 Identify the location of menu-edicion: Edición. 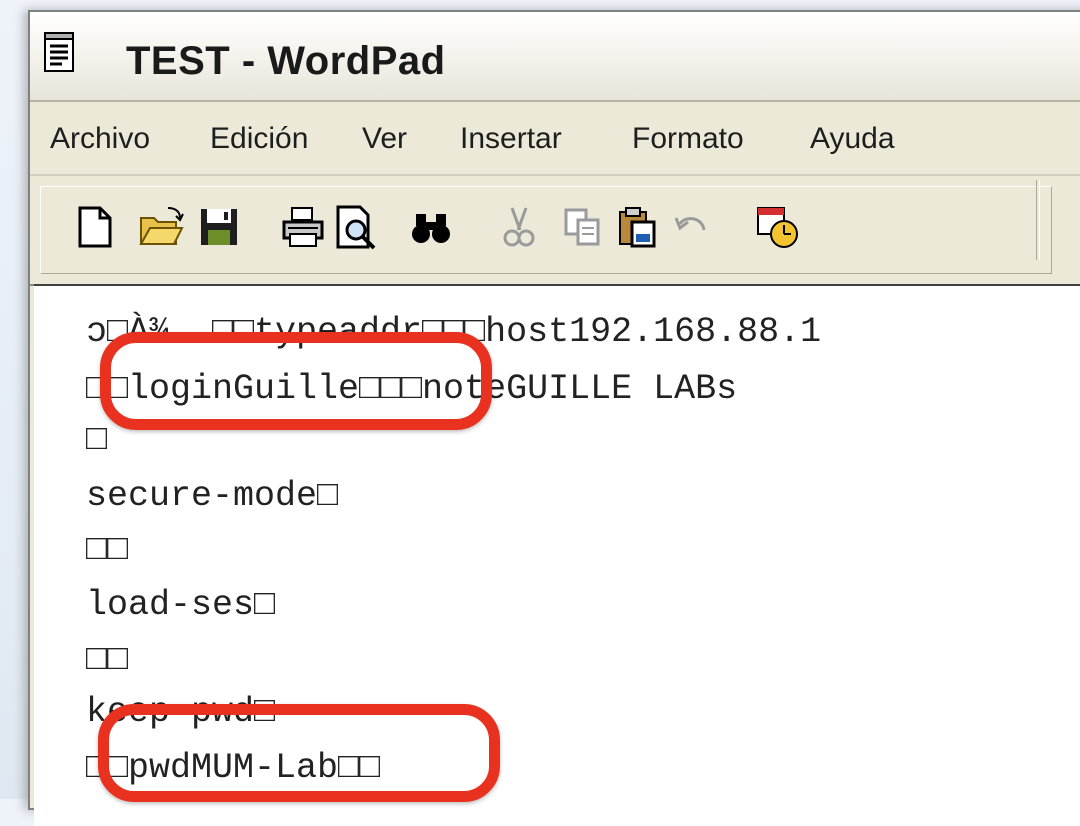
(259, 139).